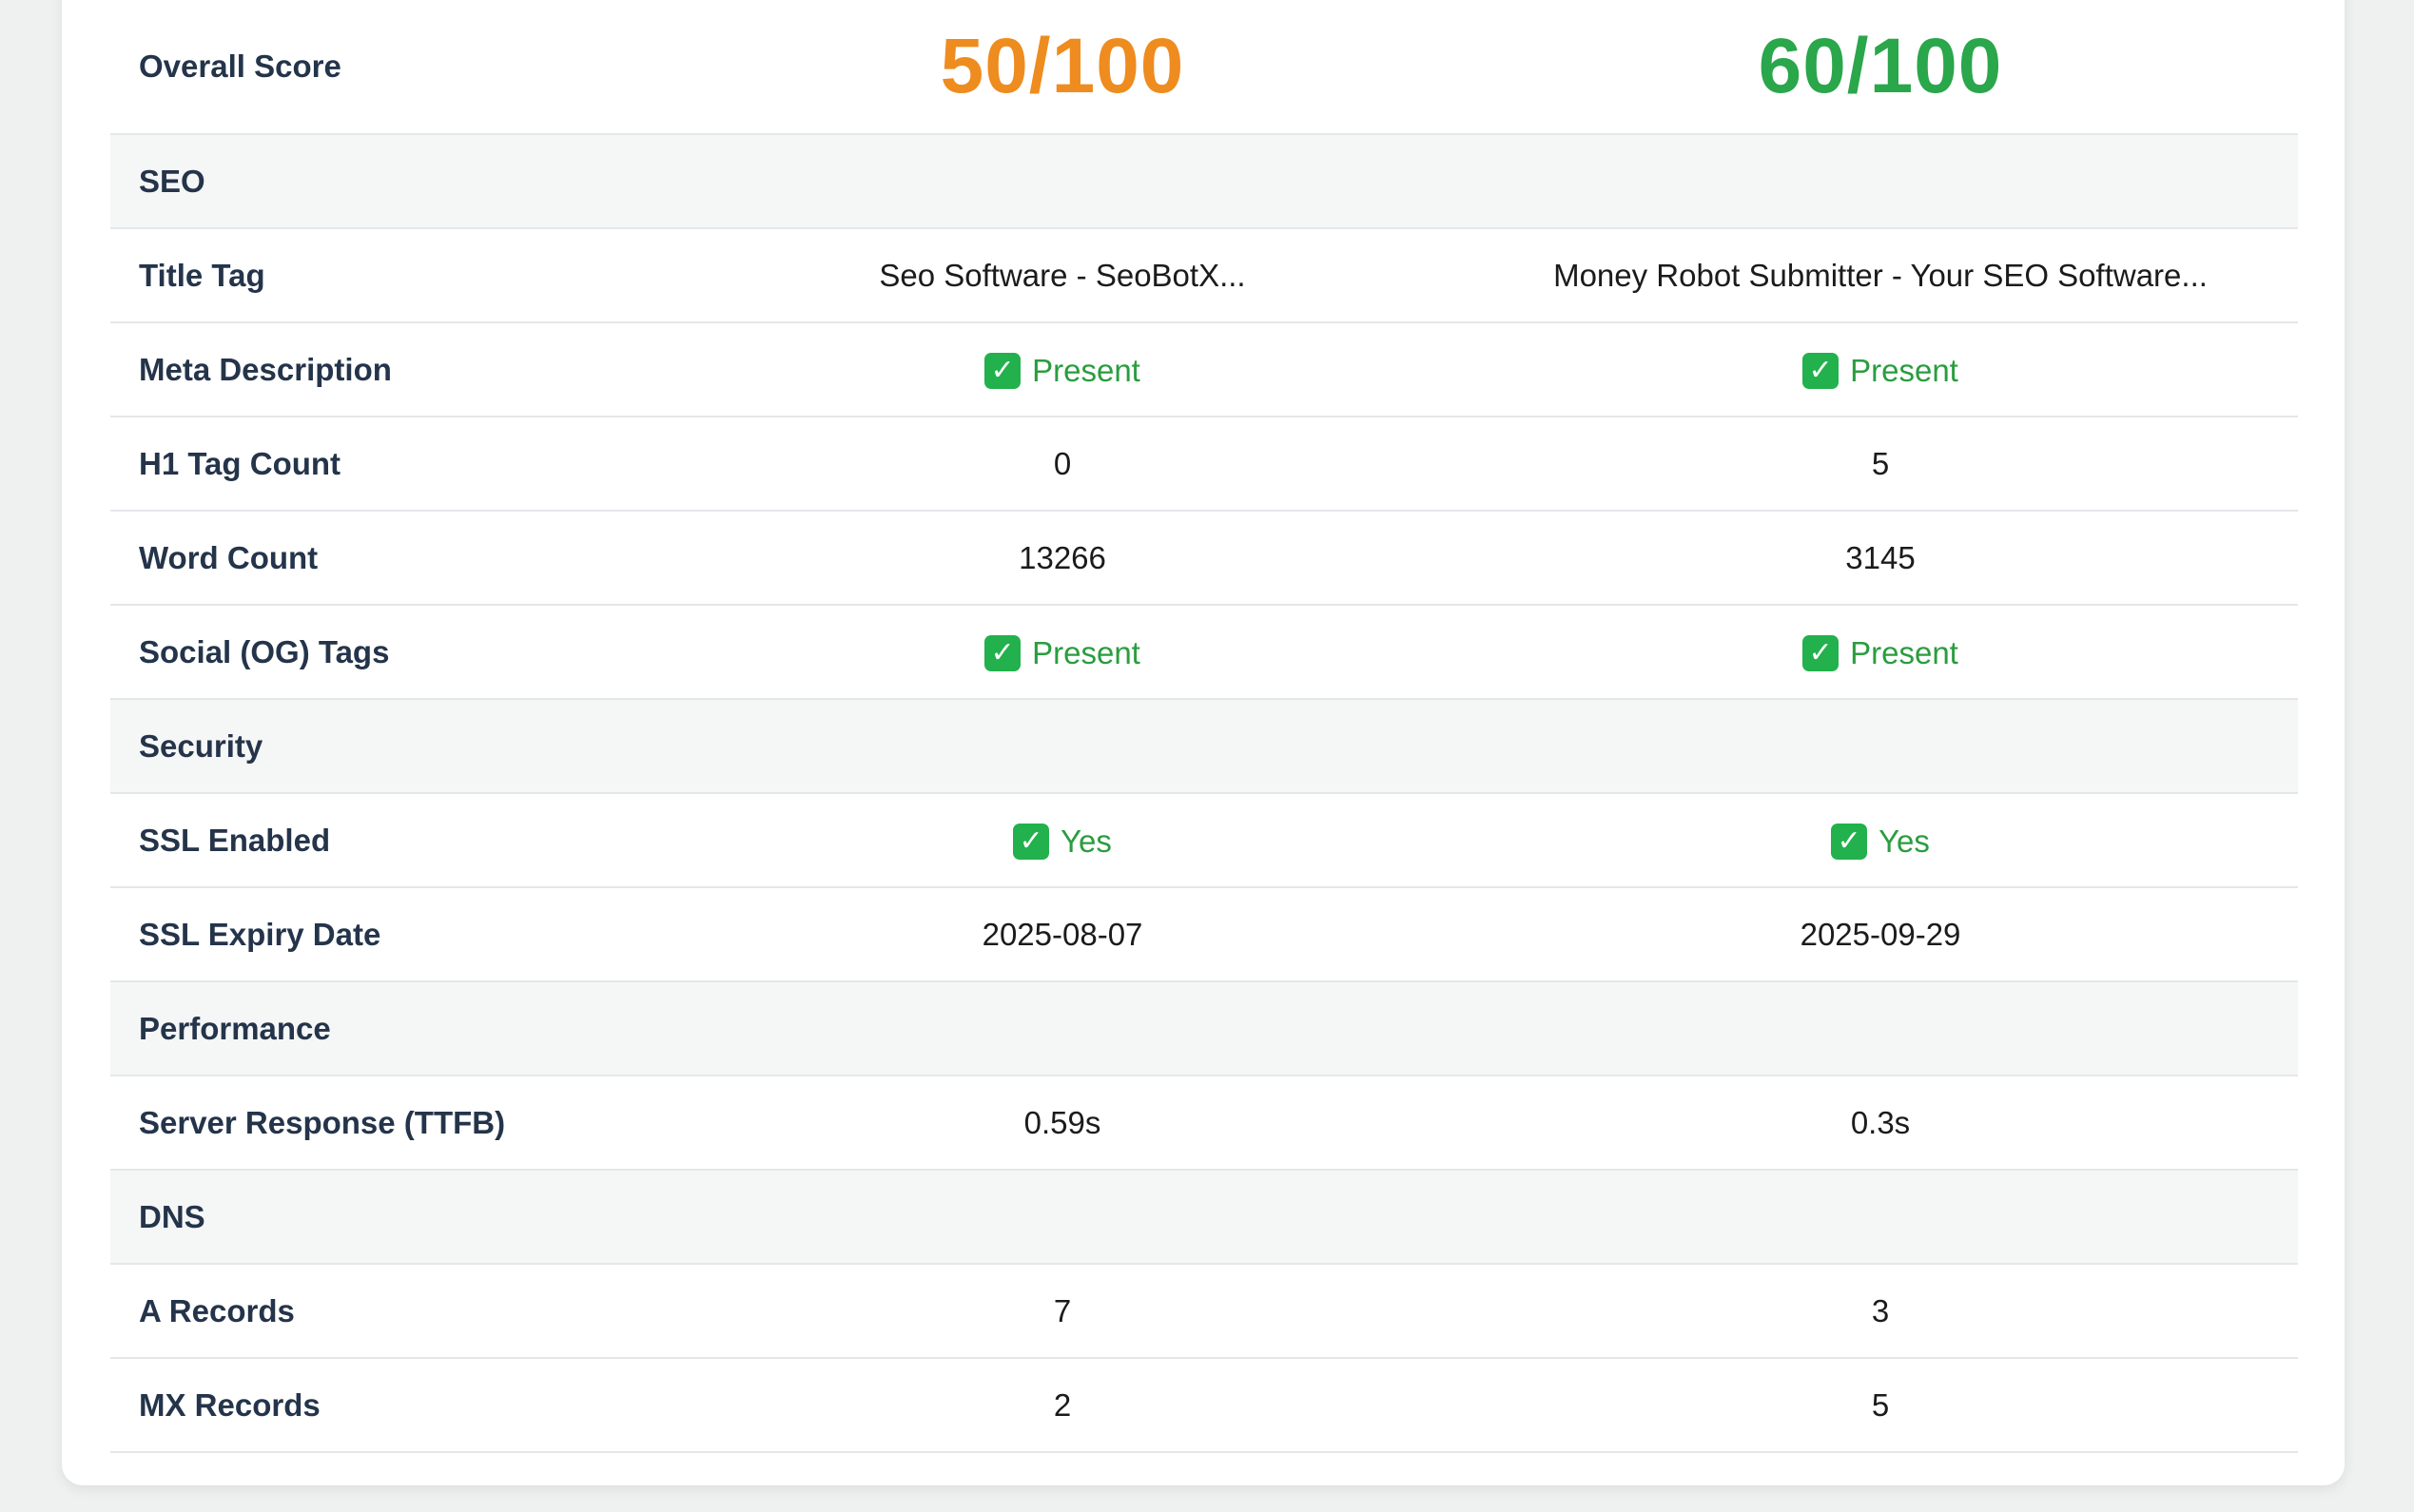  What do you see at coordinates (1904, 841) in the screenshot?
I see `site-b-value: Yes` at bounding box center [1904, 841].